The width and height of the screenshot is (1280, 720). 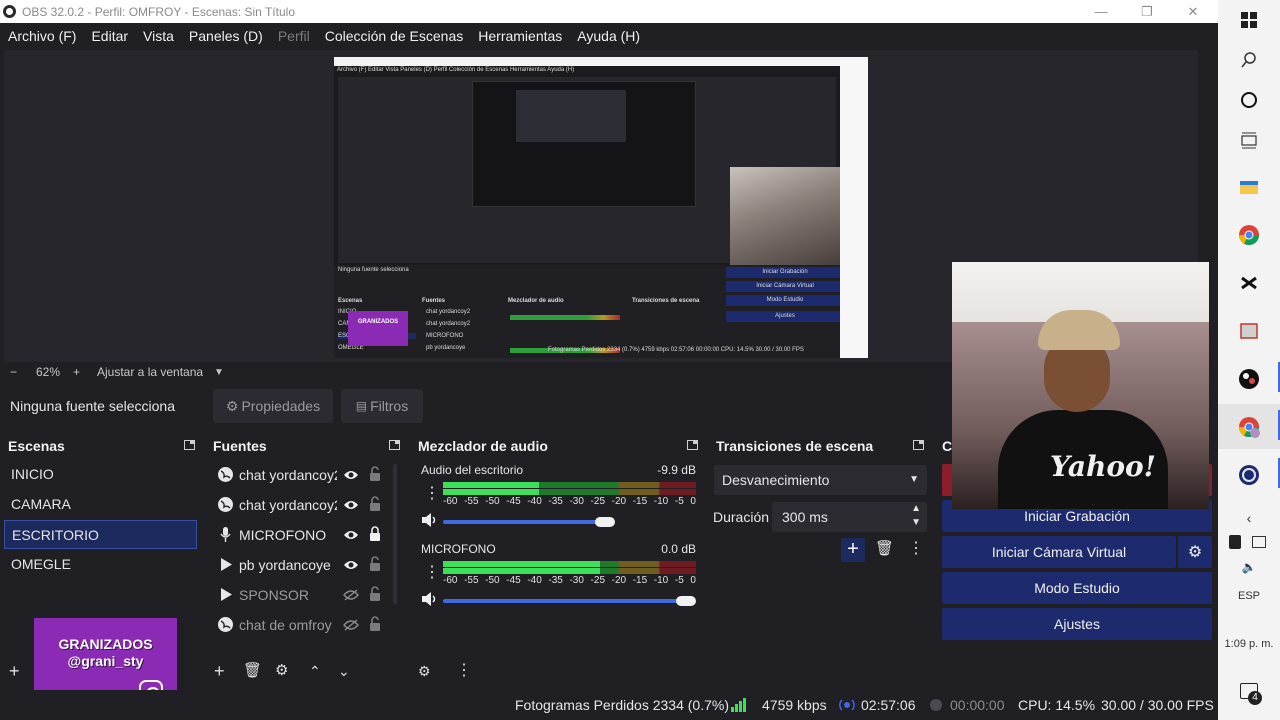 What do you see at coordinates (483, 446) in the screenshot?
I see `mixer-title: Mezclador de audio` at bounding box center [483, 446].